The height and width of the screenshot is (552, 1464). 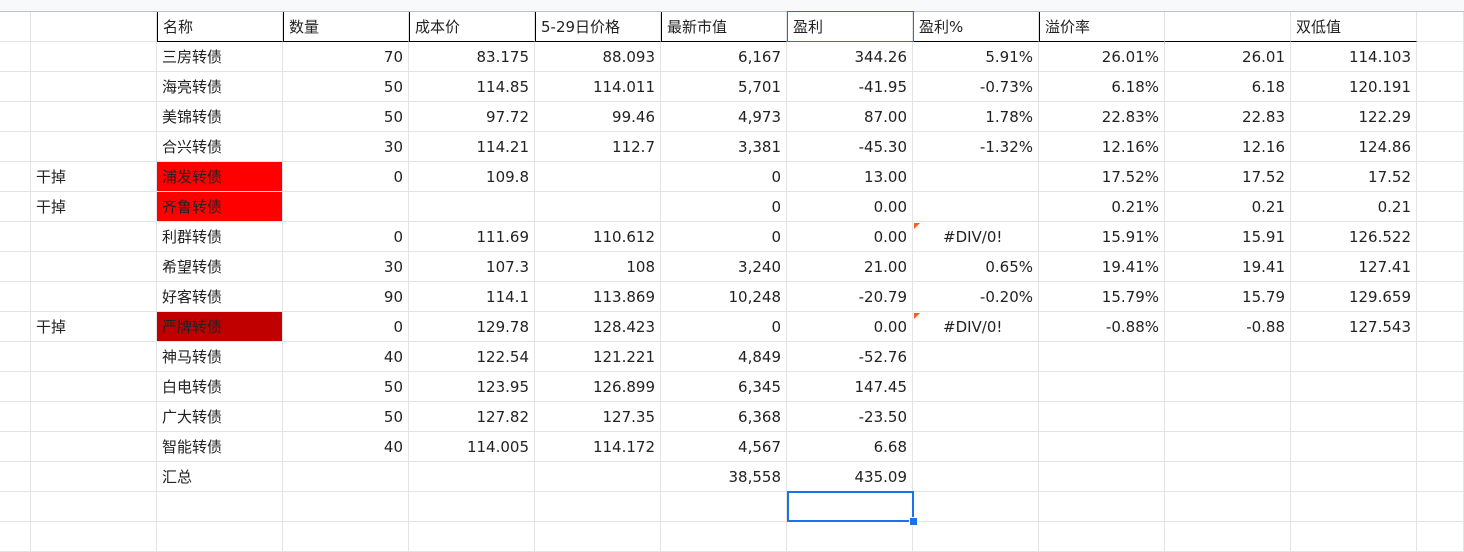 What do you see at coordinates (94, 327) in the screenshot?
I see `note-cell: 干掉` at bounding box center [94, 327].